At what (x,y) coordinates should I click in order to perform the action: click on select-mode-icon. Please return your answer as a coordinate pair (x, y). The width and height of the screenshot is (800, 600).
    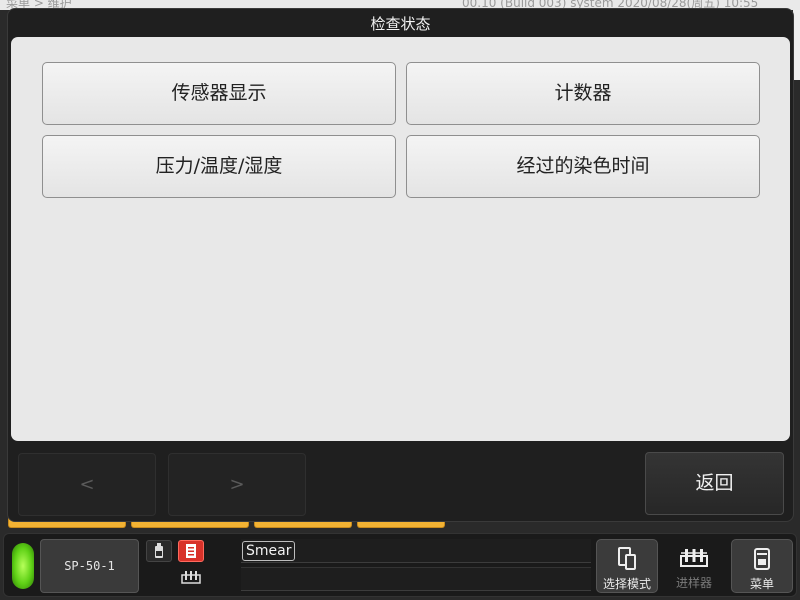
    Looking at the image, I should click on (627, 559).